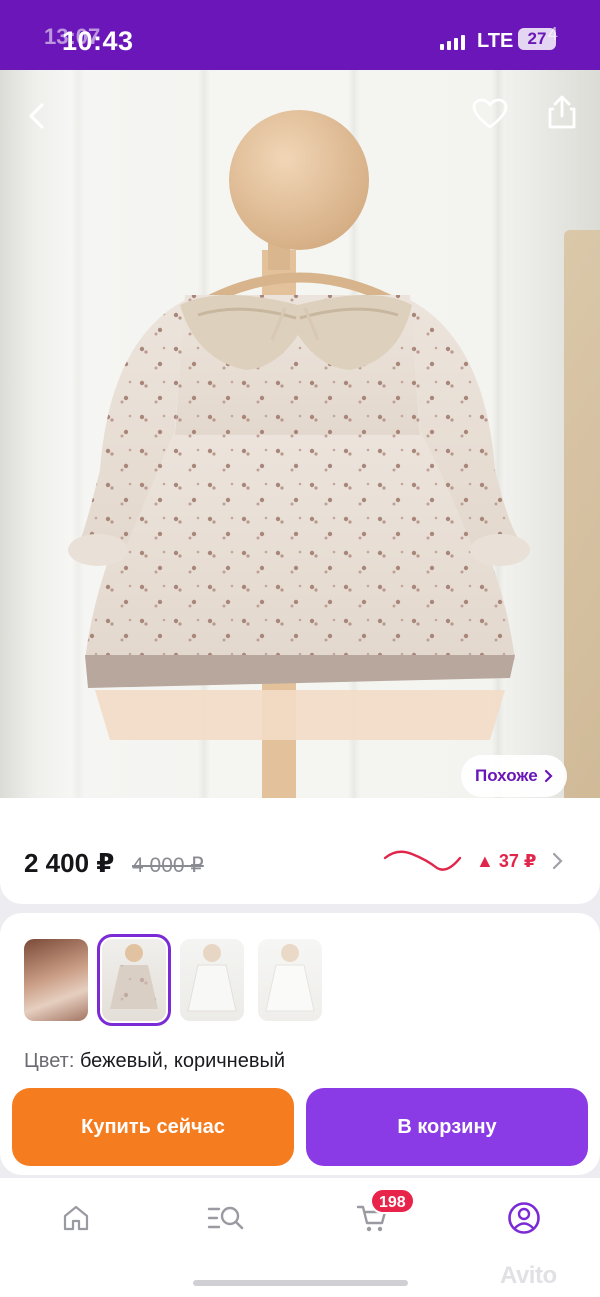  I want to click on network-label: LTE, so click(495, 41).